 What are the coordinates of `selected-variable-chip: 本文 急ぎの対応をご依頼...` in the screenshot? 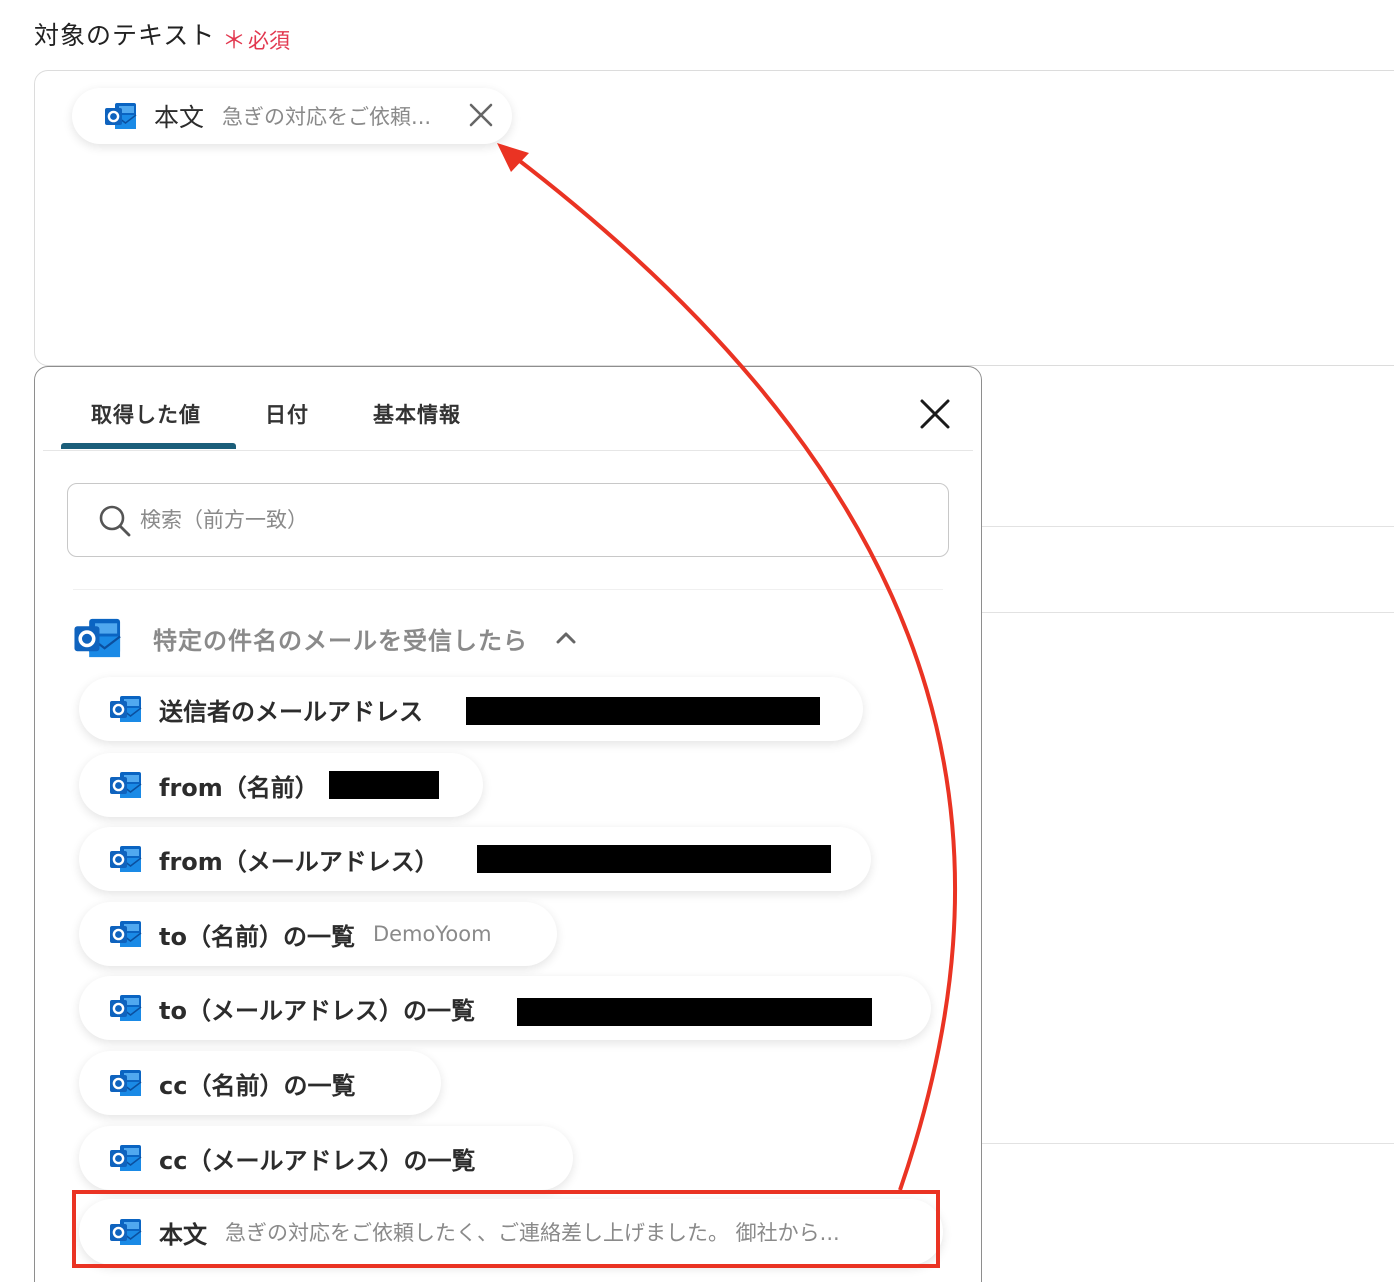 It's located at (292, 116).